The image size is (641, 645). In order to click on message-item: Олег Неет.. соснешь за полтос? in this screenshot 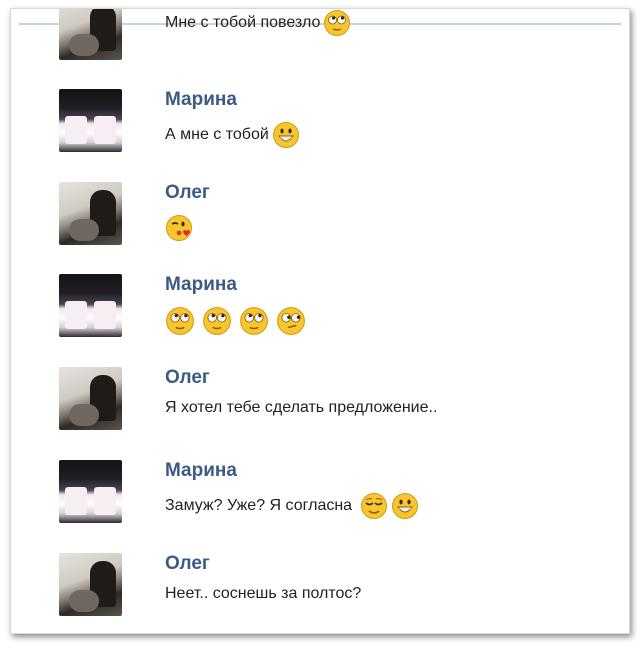, I will do `click(329, 588)`.